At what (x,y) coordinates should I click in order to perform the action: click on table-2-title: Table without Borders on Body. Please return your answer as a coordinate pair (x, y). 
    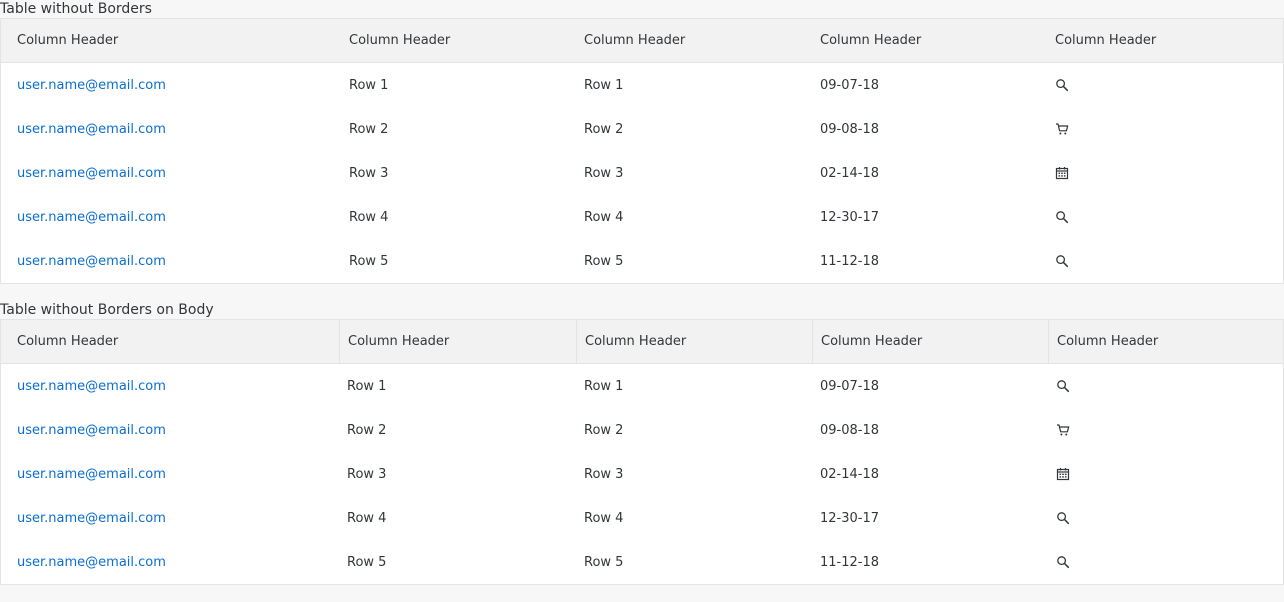
    Looking at the image, I should click on (107, 310).